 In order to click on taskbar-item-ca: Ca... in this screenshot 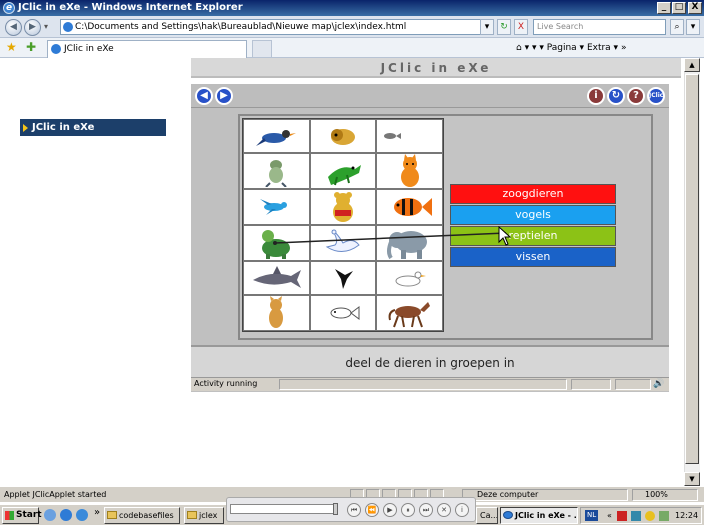, I will do `click(487, 515)`.